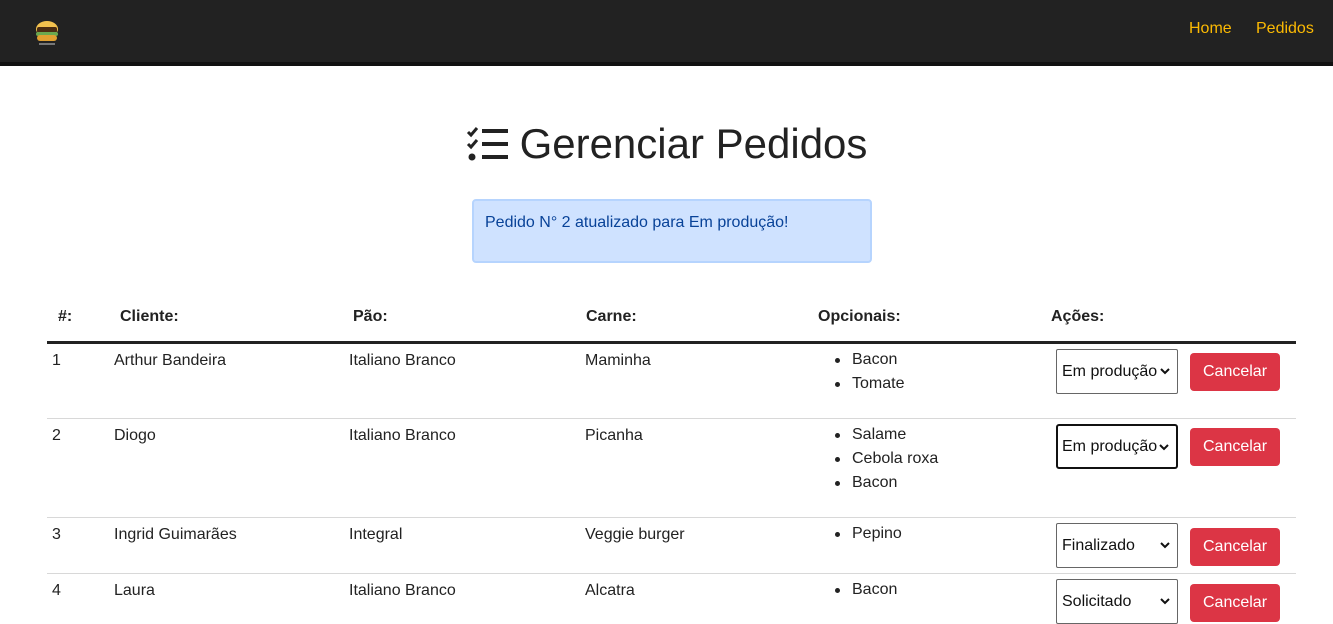  Describe the element at coordinates (56, 534) in the screenshot. I see `row-id: 3` at that location.